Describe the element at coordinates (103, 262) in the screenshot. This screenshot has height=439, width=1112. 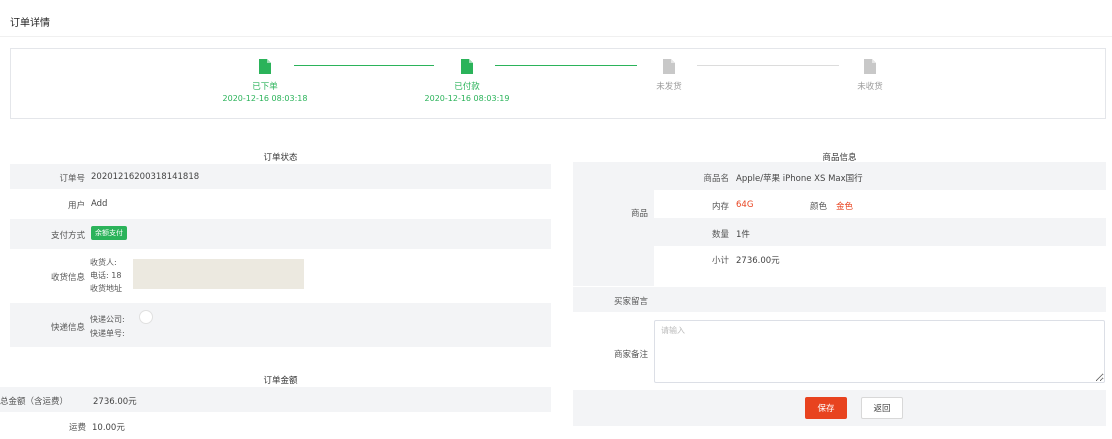
I see `receiver-label: 收货人:` at that location.